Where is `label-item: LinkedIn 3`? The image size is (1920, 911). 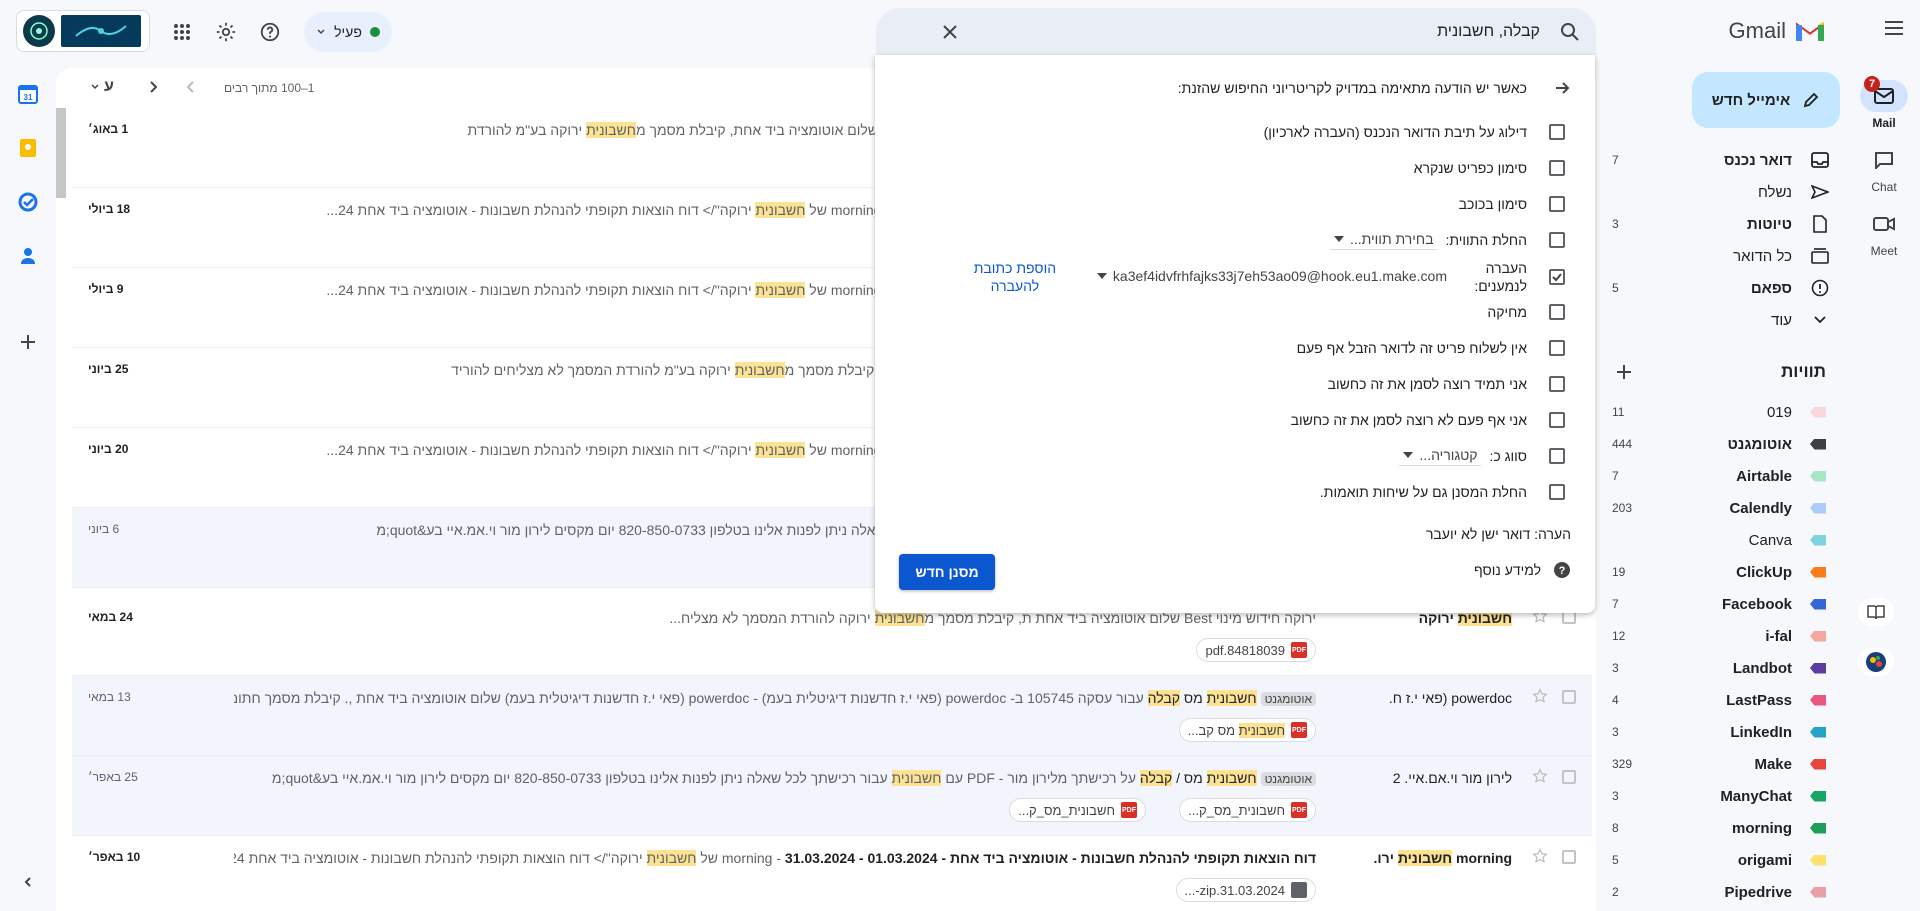 label-item: LinkedIn 3 is located at coordinates (1726, 732).